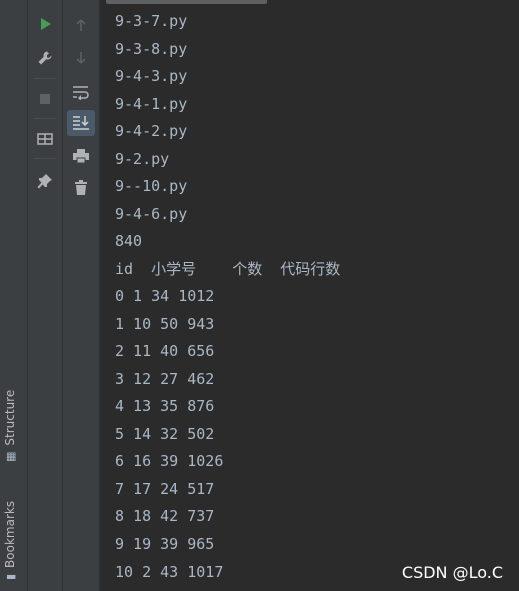 The image size is (519, 591). I want to click on layout-icon, so click(45, 139).